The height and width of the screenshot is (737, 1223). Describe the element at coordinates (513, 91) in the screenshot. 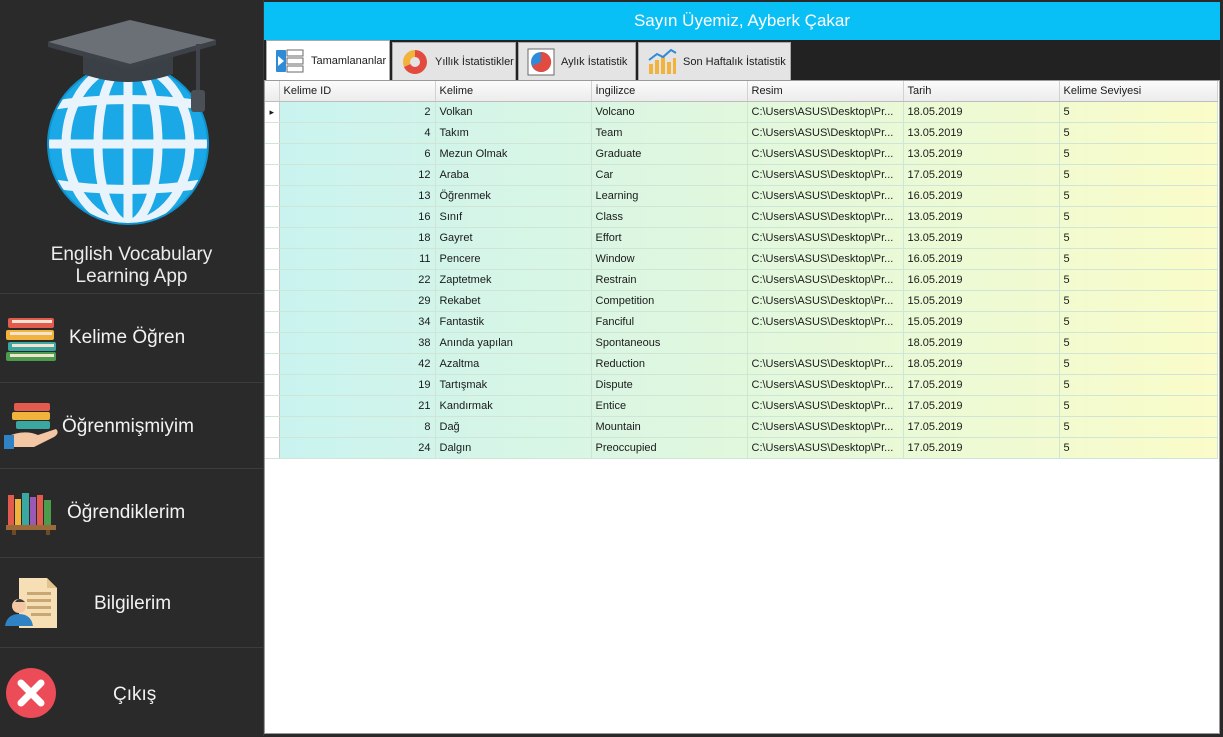

I see `column-header: Kelime` at that location.